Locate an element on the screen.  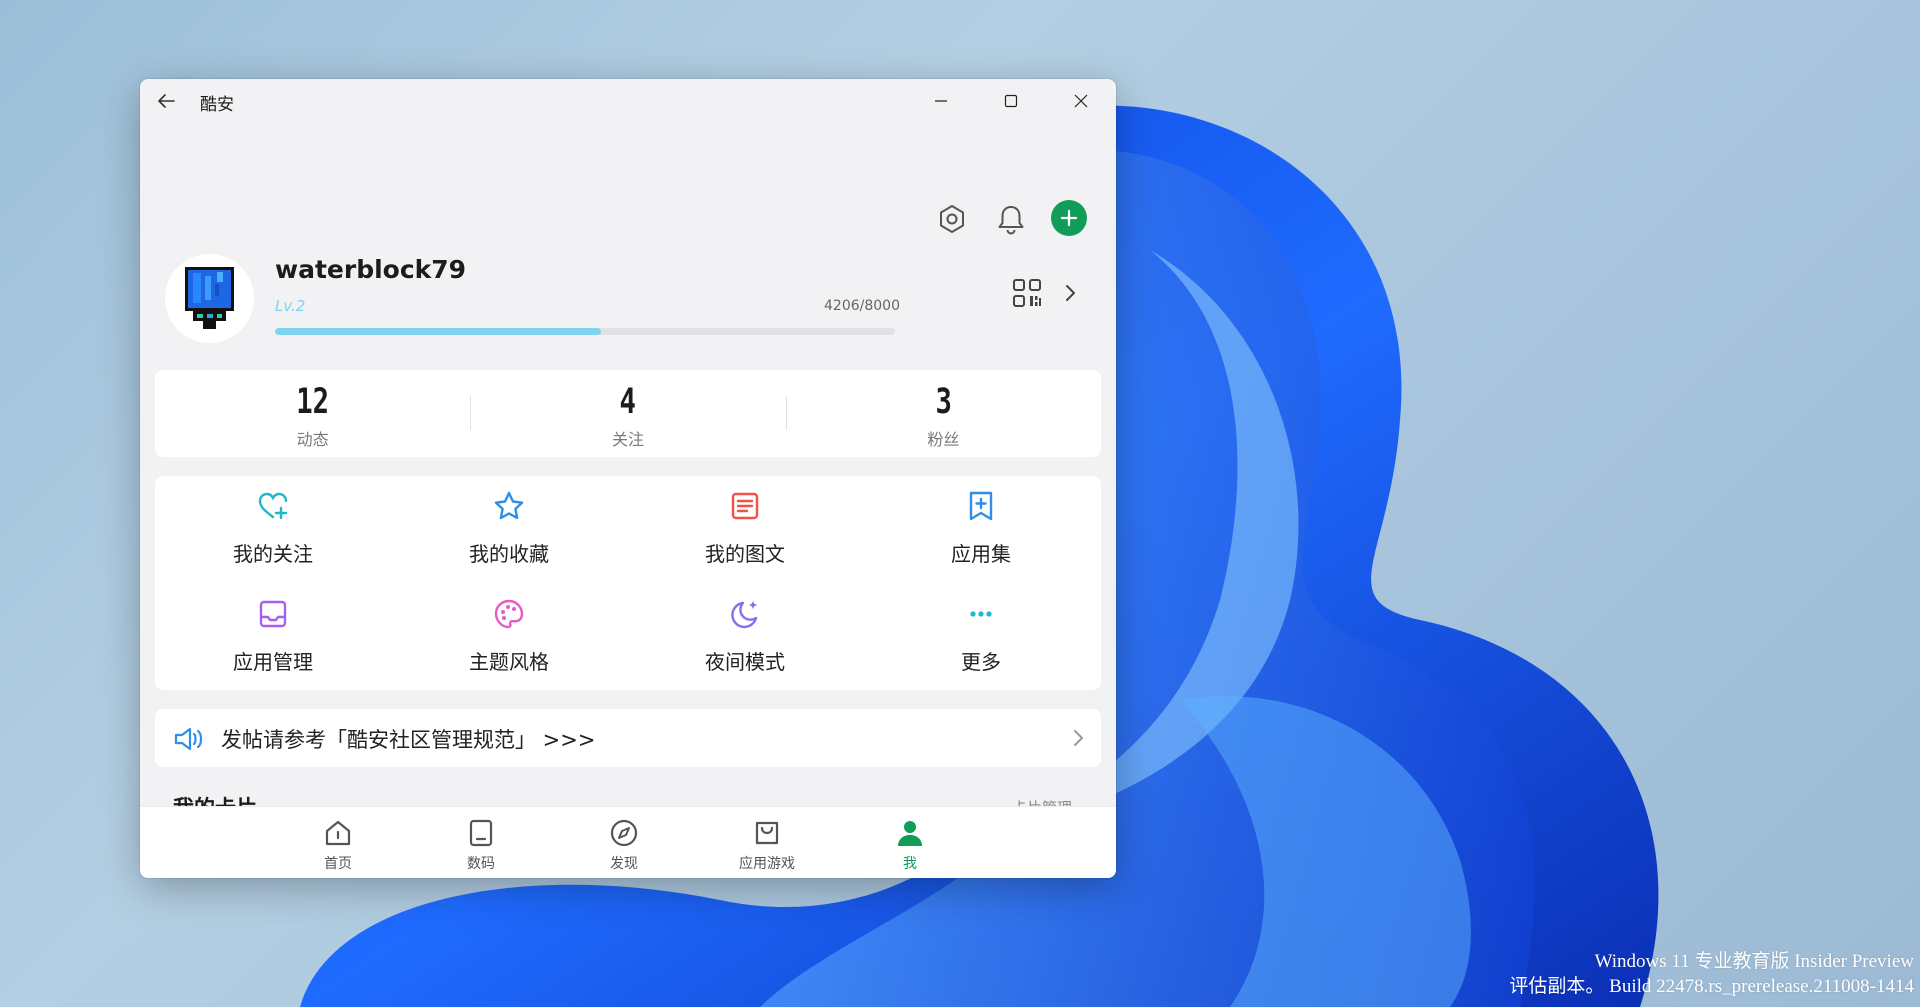
menu-label: 我的收藏 is located at coordinates (509, 554).